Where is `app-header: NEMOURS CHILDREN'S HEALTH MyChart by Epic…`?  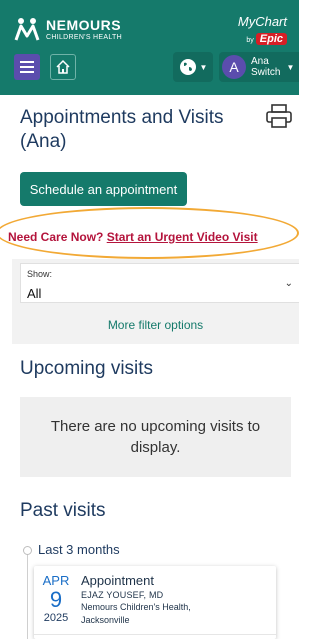
app-header: NEMOURS CHILDREN'S HEALTH MyChart by Epic… is located at coordinates (149, 47).